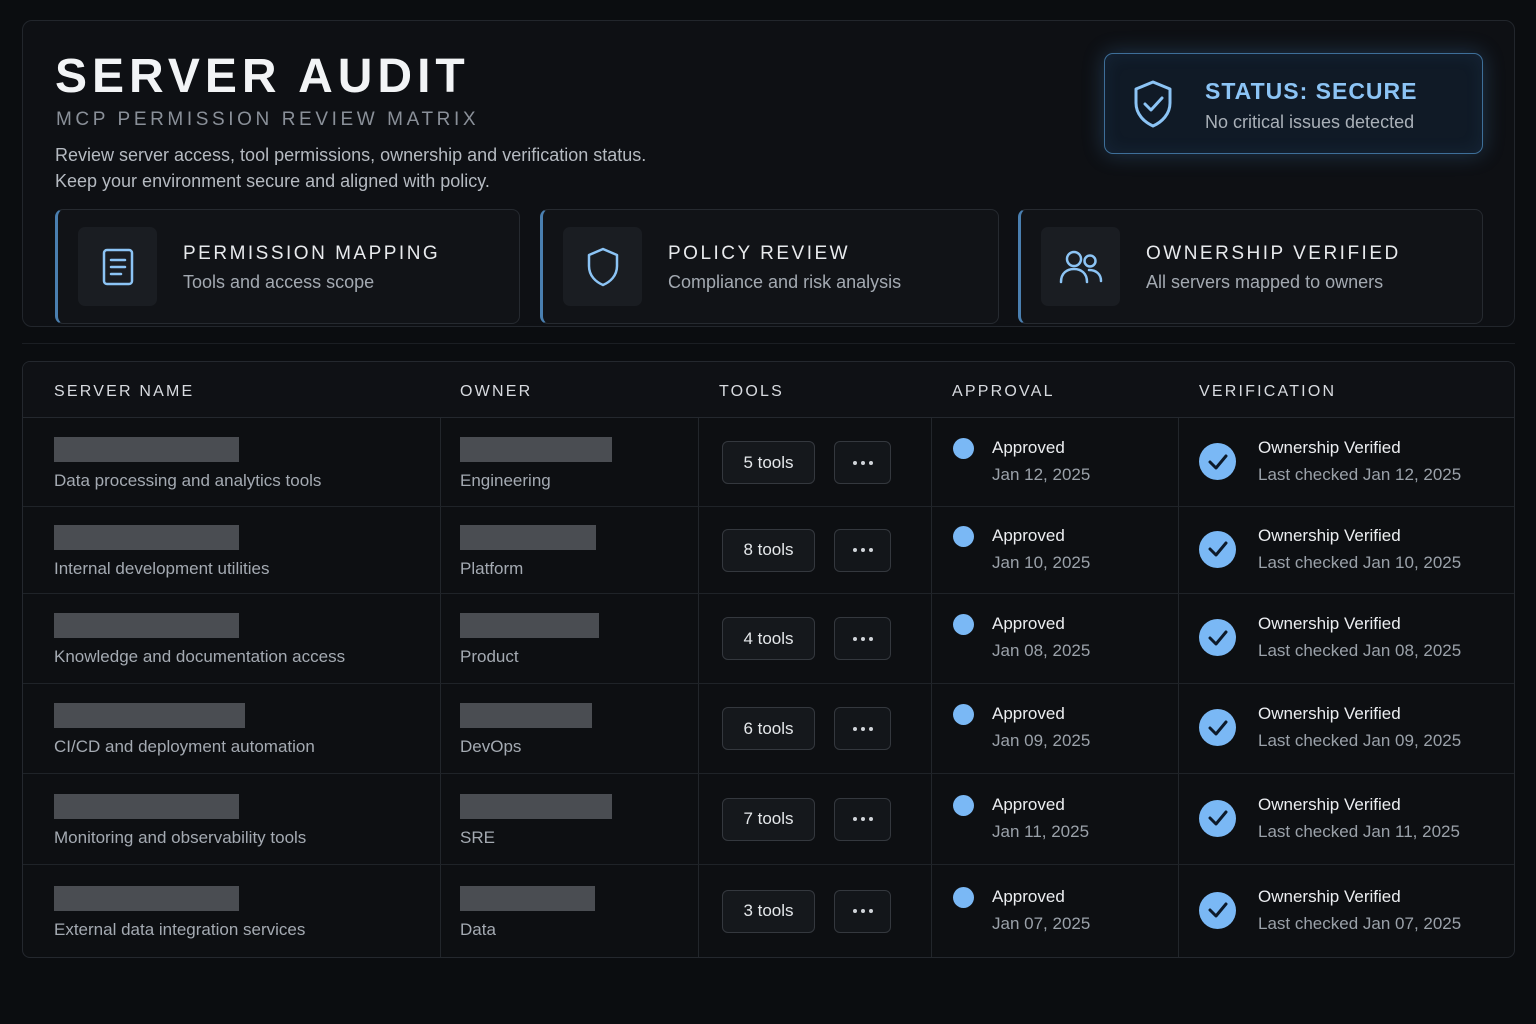 Image resolution: width=1536 pixels, height=1024 pixels. What do you see at coordinates (602, 266) in the screenshot?
I see `shield-icon` at bounding box center [602, 266].